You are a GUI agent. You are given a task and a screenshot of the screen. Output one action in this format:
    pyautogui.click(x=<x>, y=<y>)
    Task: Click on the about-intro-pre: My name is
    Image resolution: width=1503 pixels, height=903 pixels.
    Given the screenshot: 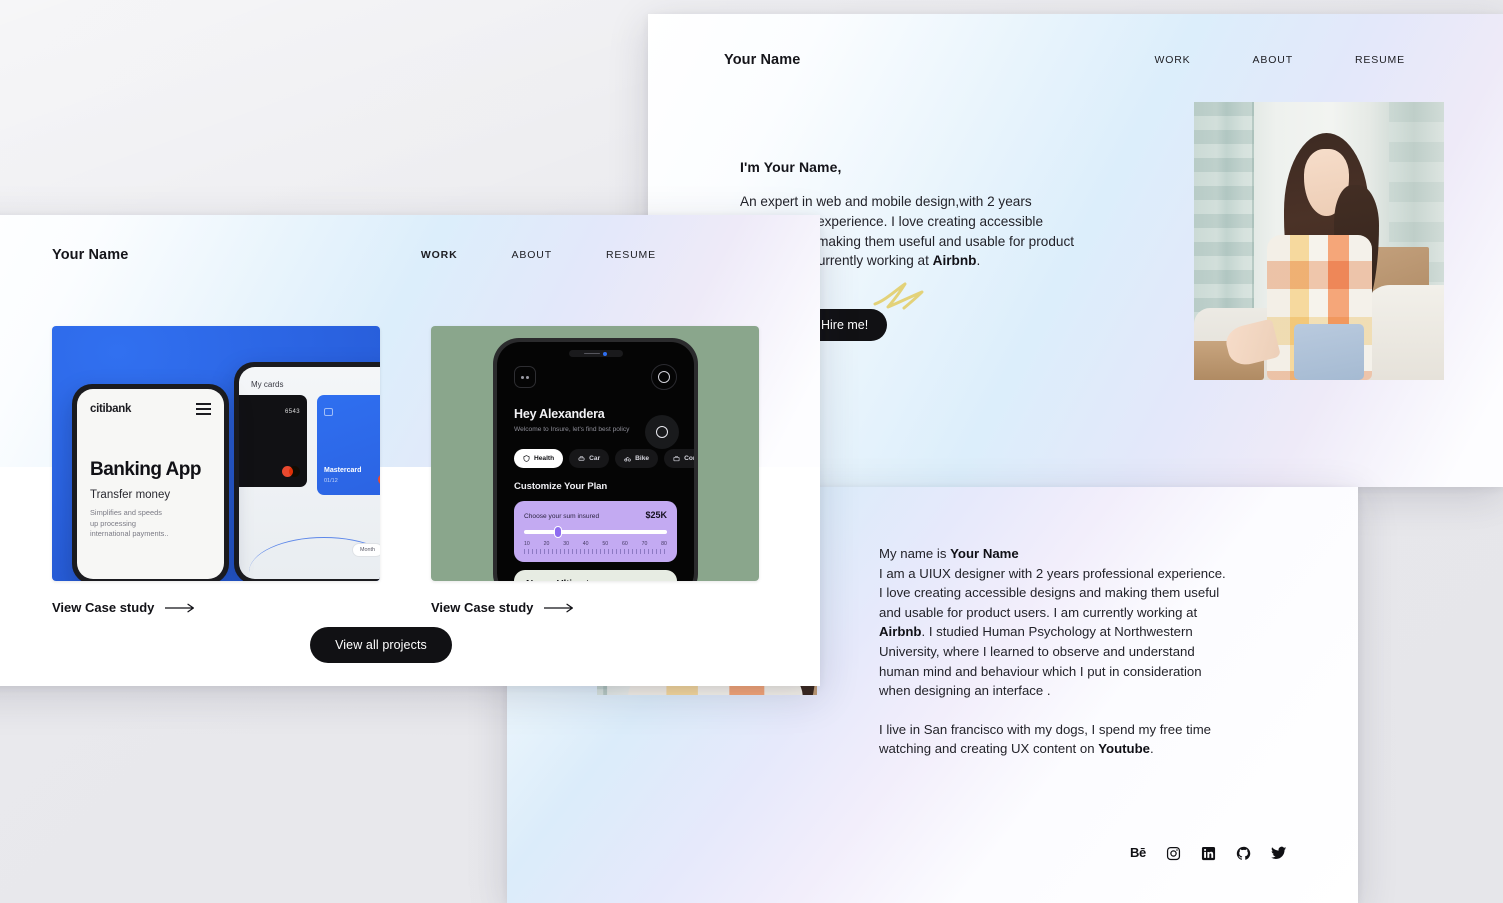 What is the action you would take?
    pyautogui.click(x=915, y=553)
    